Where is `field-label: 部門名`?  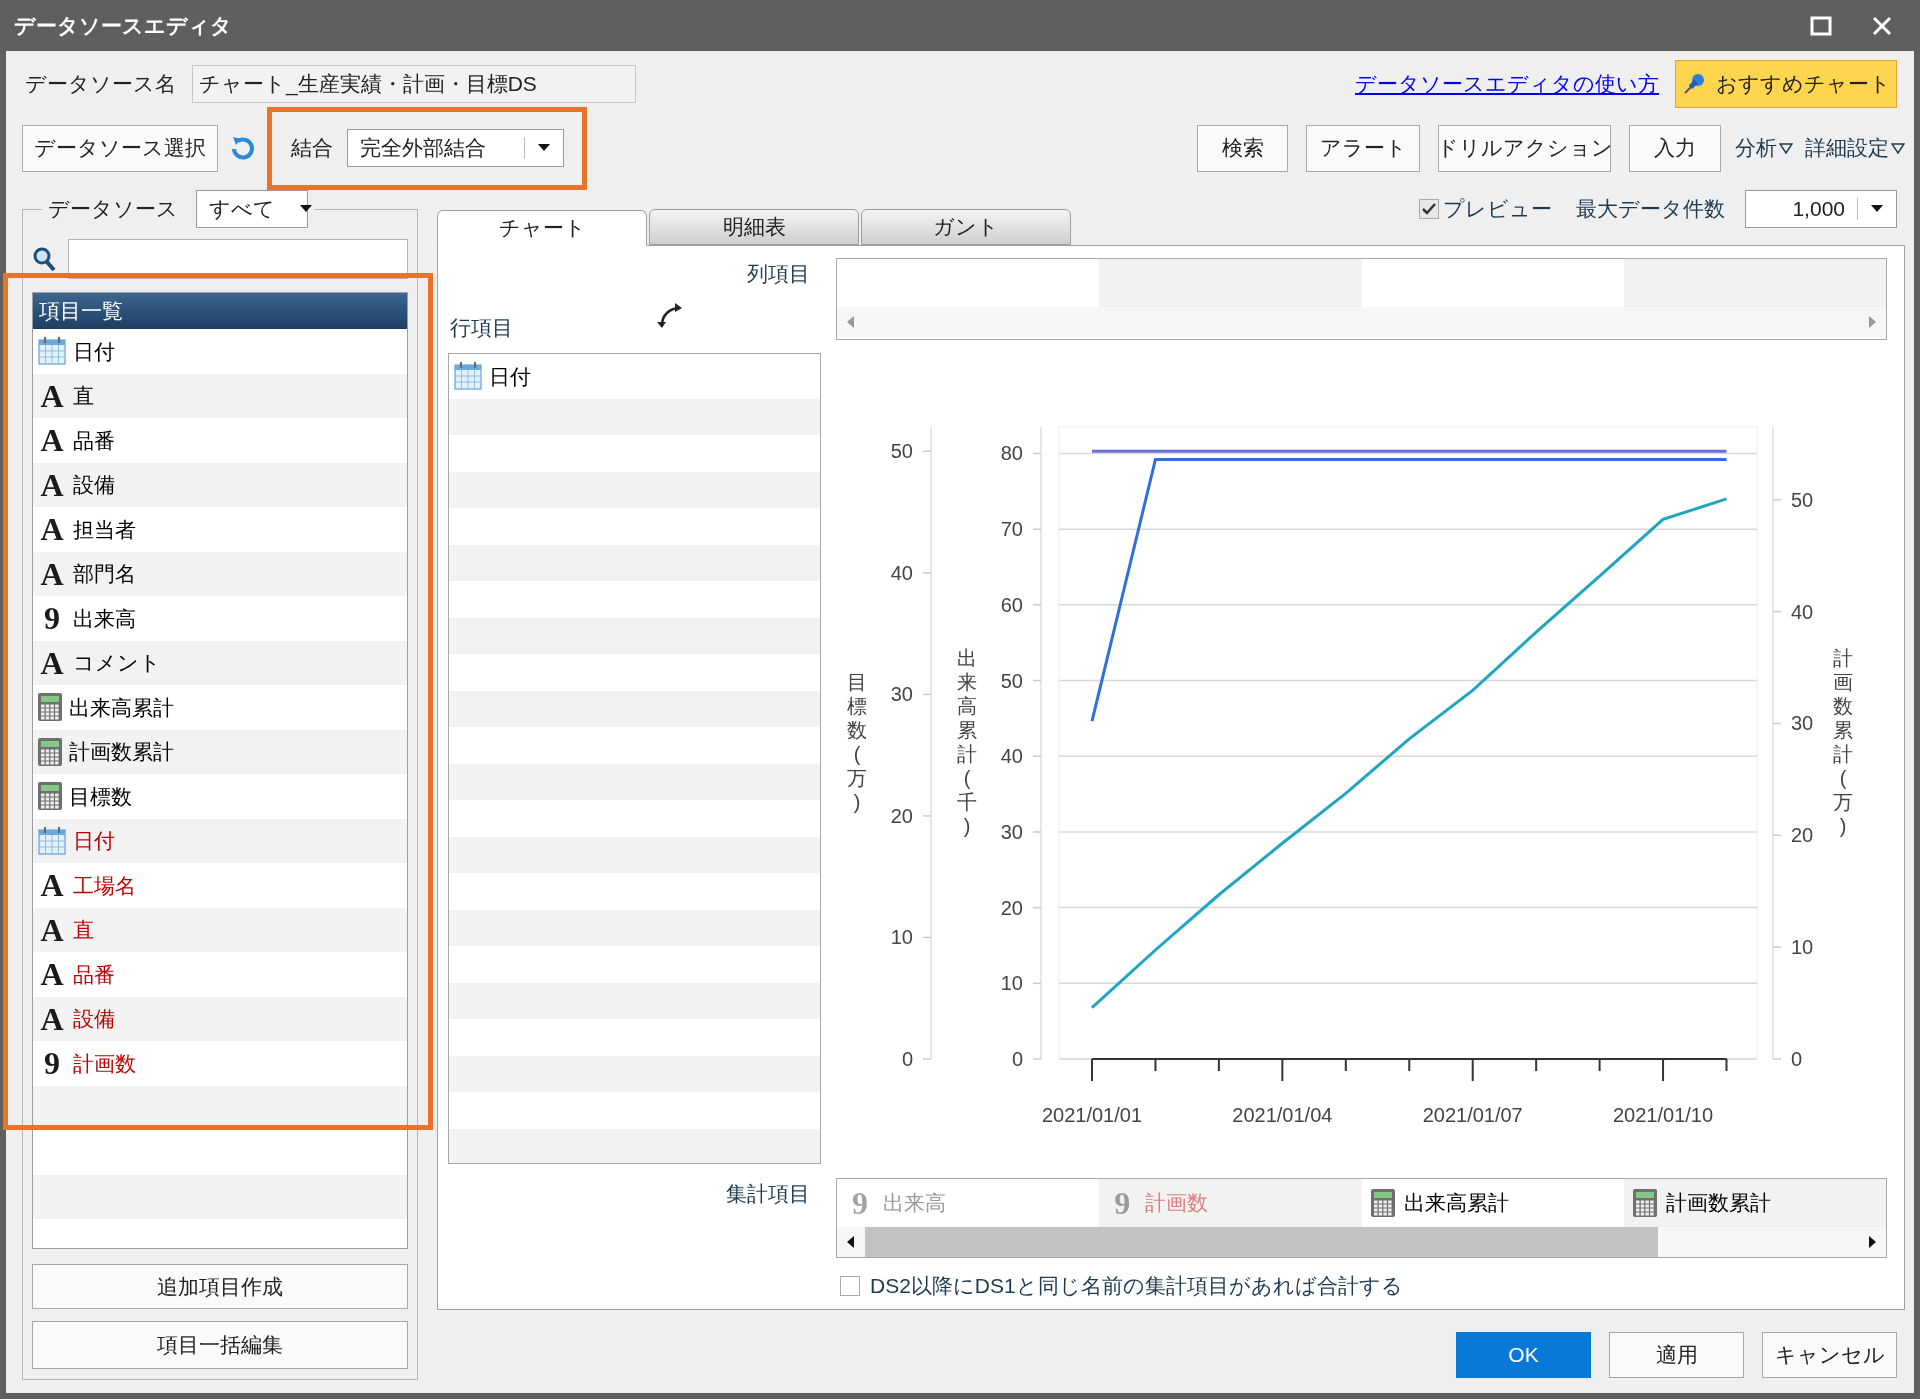
field-label: 部門名 is located at coordinates (104, 574).